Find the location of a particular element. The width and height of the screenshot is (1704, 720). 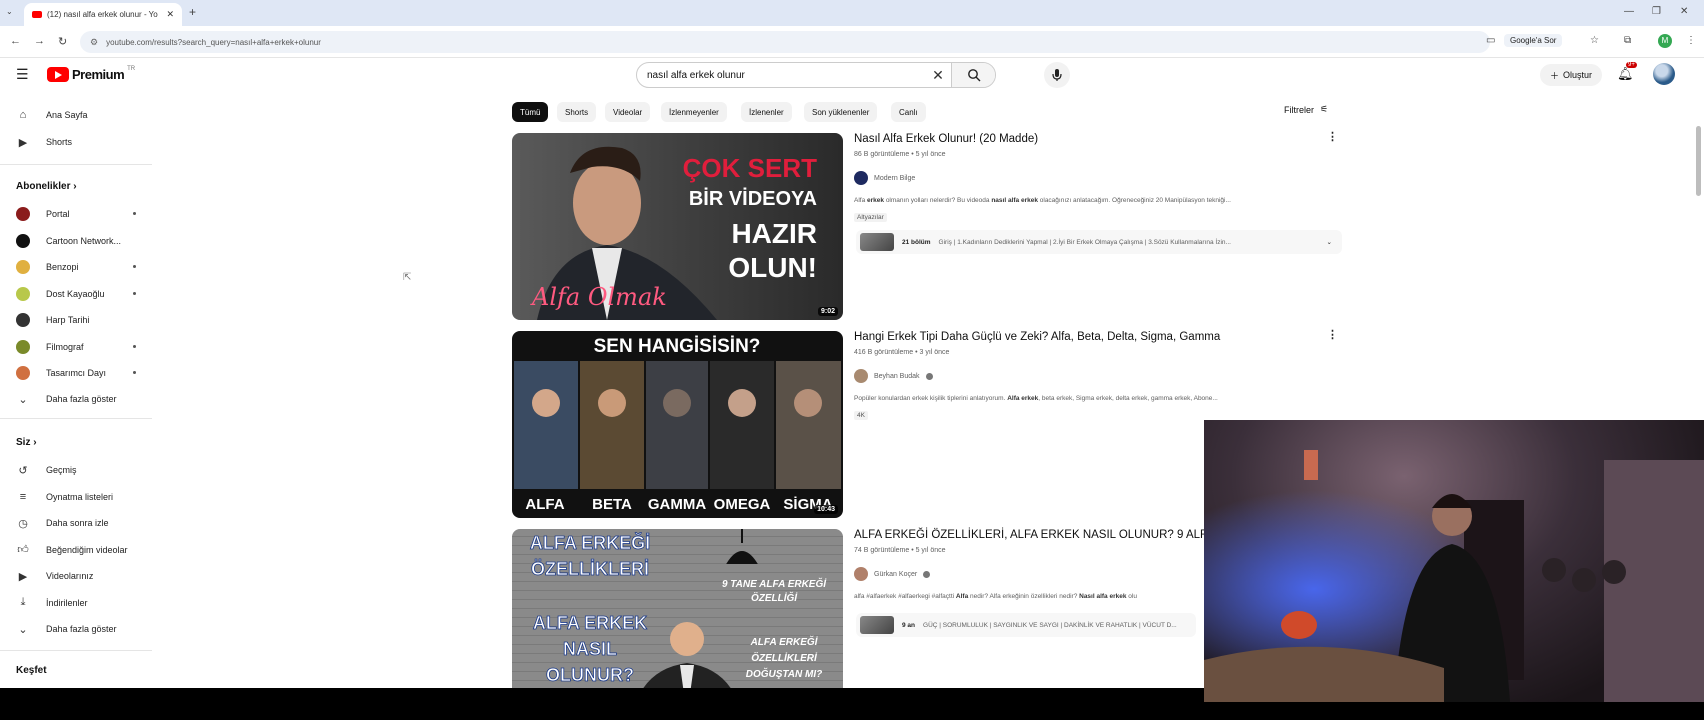

search-input: nasıl alfa erkek olunur is located at coordinates (781, 75).